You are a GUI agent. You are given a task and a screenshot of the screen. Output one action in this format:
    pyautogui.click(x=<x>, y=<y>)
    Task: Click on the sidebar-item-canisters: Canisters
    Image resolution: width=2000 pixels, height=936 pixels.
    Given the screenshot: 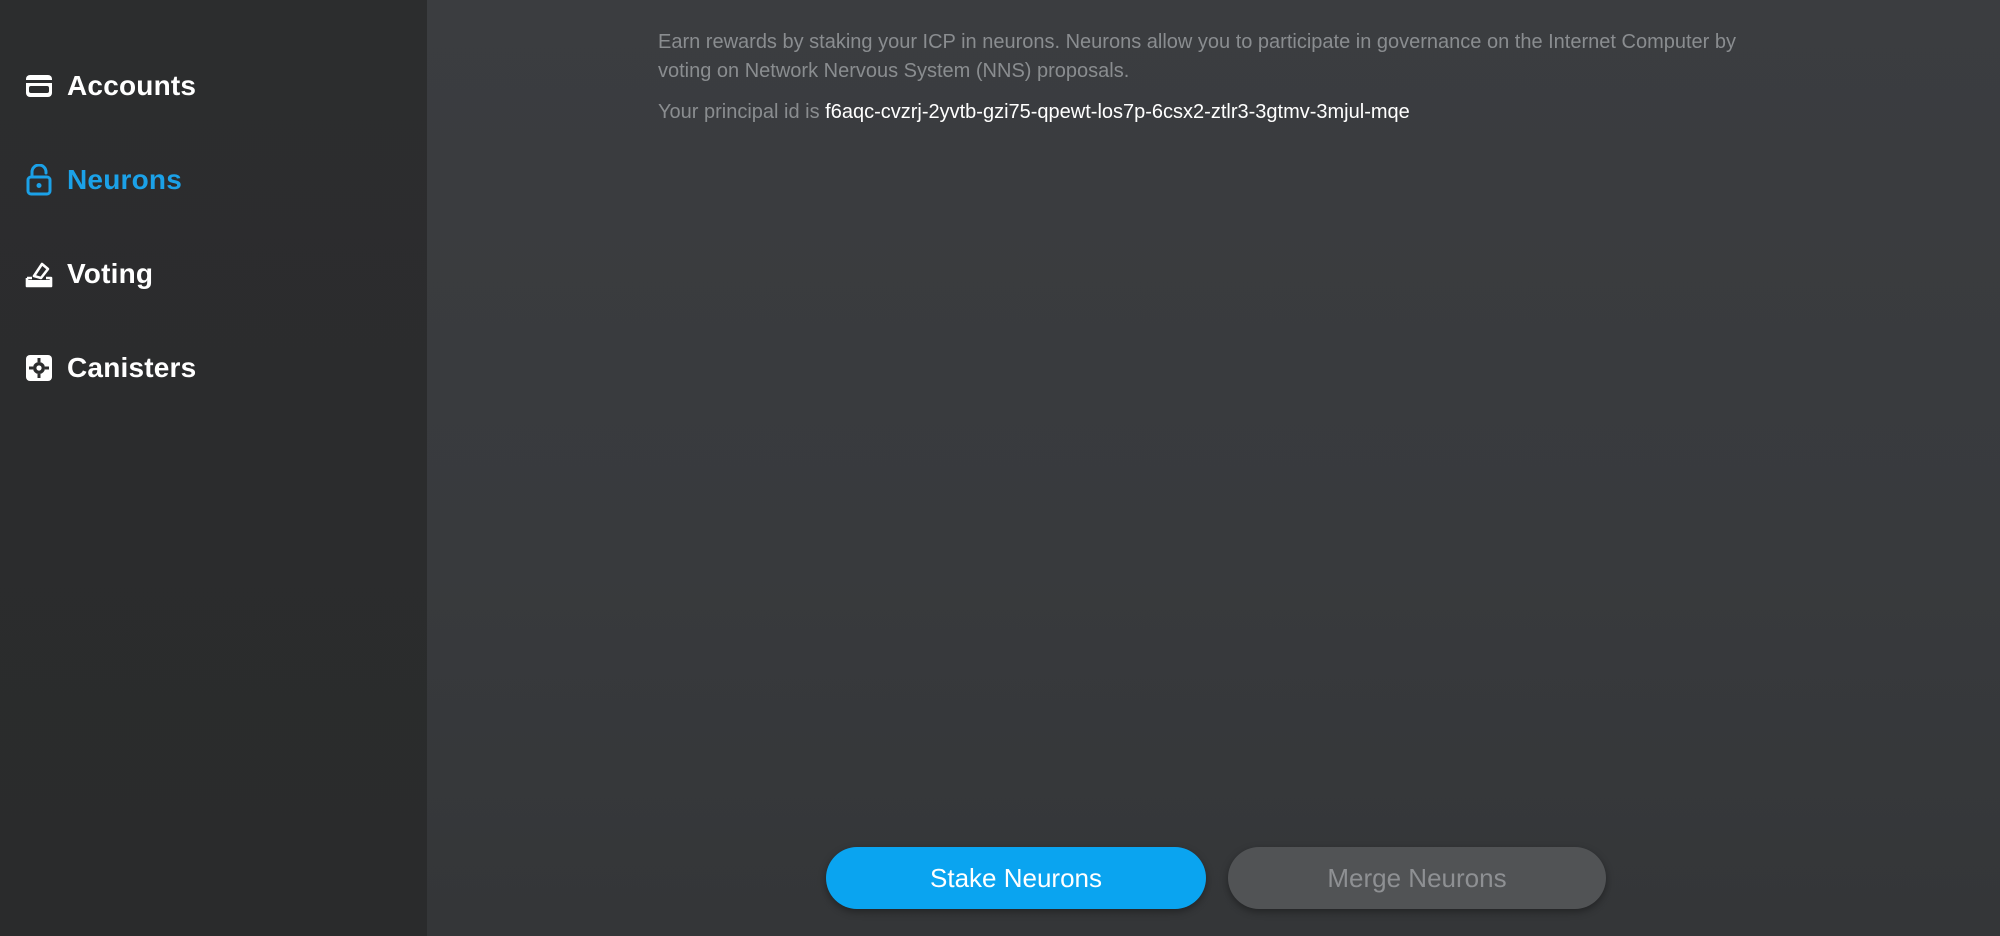 What is the action you would take?
    pyautogui.click(x=110, y=368)
    